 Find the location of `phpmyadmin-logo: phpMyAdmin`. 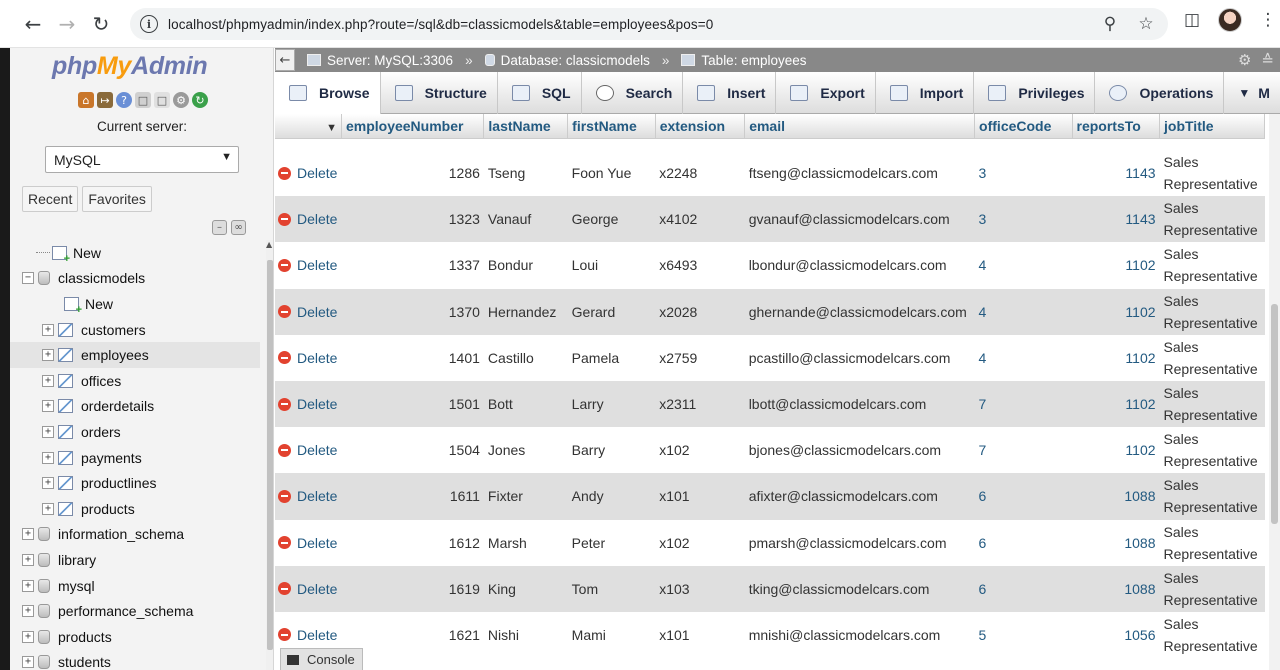

phpmyadmin-logo: phpMyAdmin is located at coordinates (130, 66).